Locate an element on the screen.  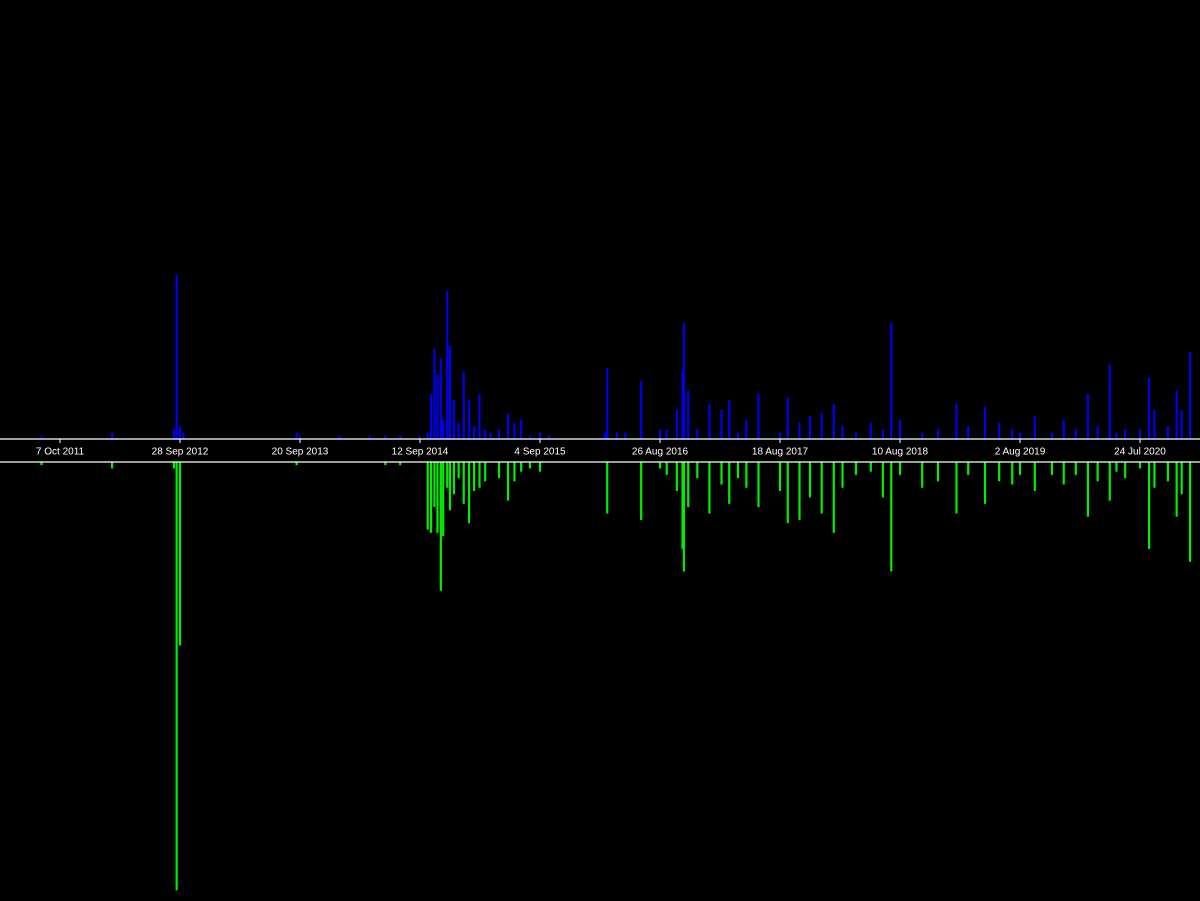
axis-tick-label: 4 Sep 2015 is located at coordinates (540, 452).